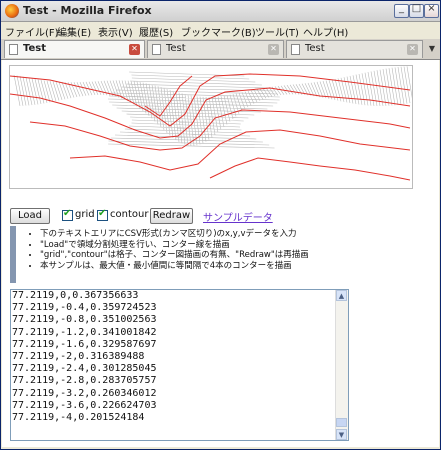 The image size is (441, 450). I want to click on close-icon: ×, so click(431, 8).